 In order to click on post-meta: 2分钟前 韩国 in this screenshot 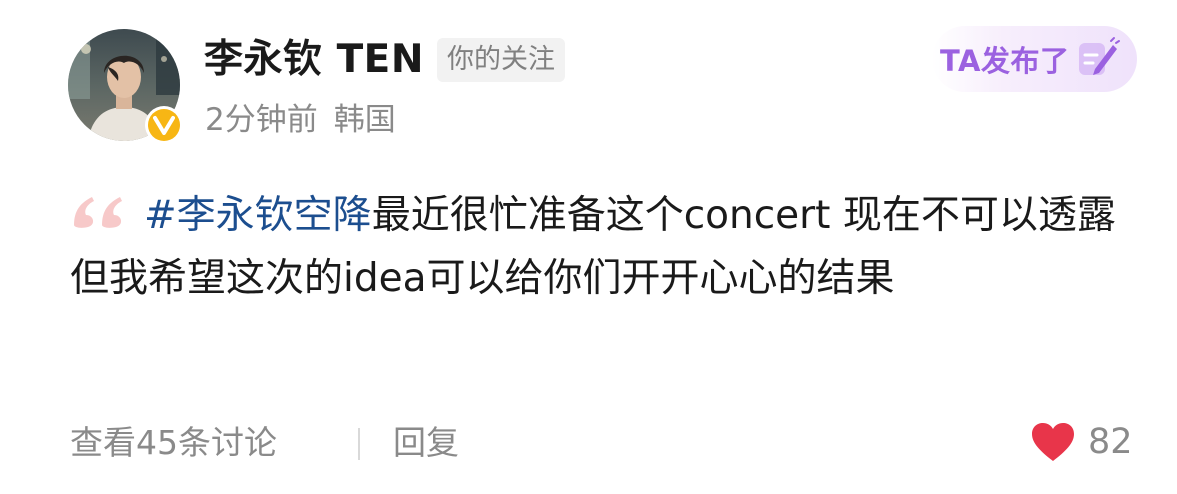, I will do `click(300, 120)`.